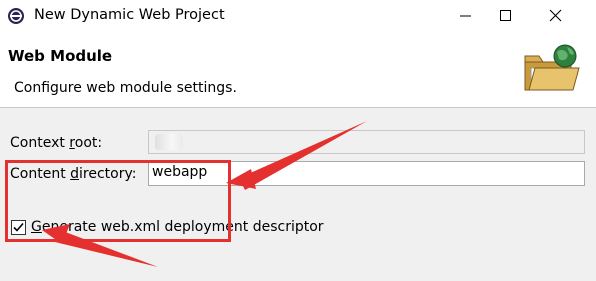  What do you see at coordinates (60, 56) in the screenshot?
I see `page-title: Web Module` at bounding box center [60, 56].